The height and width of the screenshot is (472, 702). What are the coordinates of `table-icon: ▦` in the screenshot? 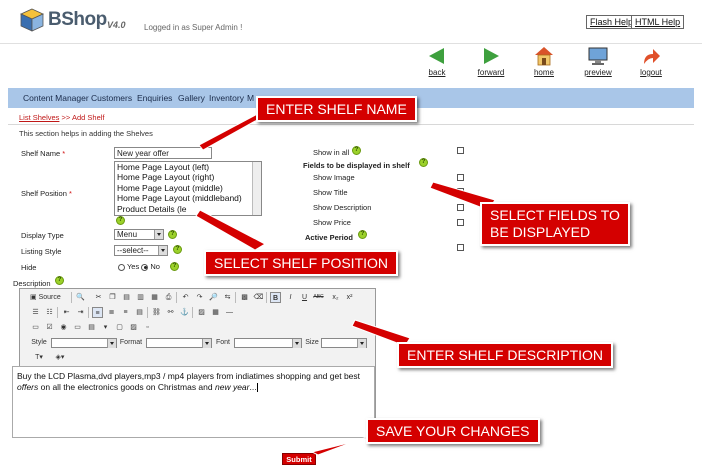 It's located at (215, 312).